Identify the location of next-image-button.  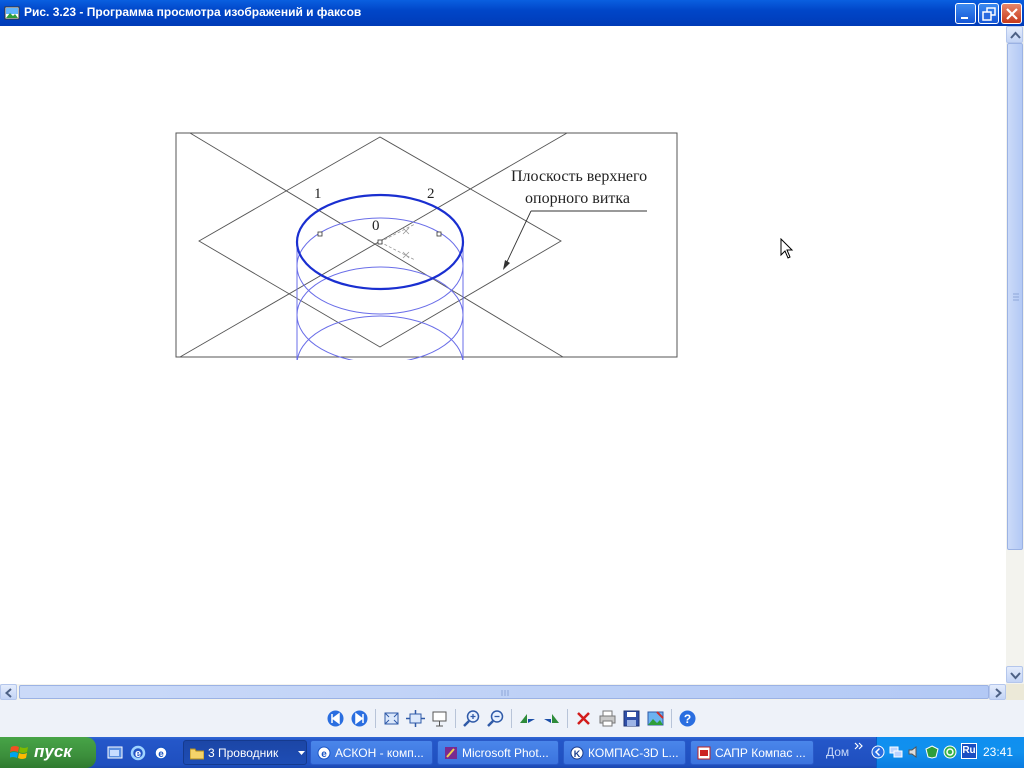
(359, 718).